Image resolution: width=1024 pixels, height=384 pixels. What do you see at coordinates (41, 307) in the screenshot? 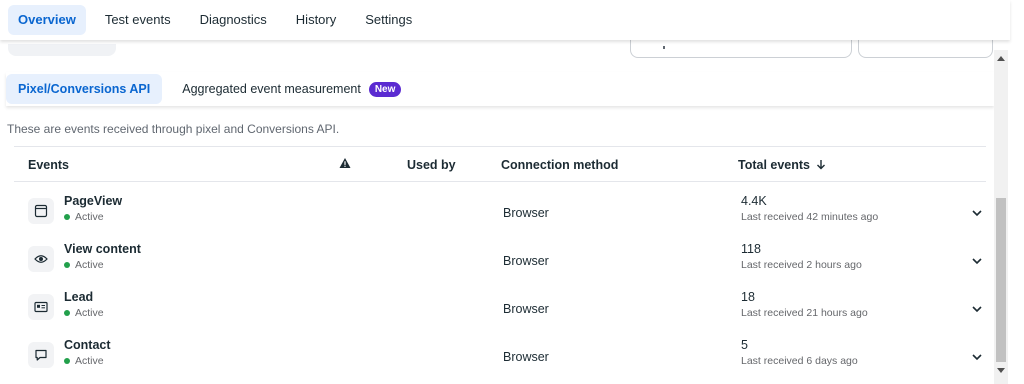
I see `id-card-icon` at bounding box center [41, 307].